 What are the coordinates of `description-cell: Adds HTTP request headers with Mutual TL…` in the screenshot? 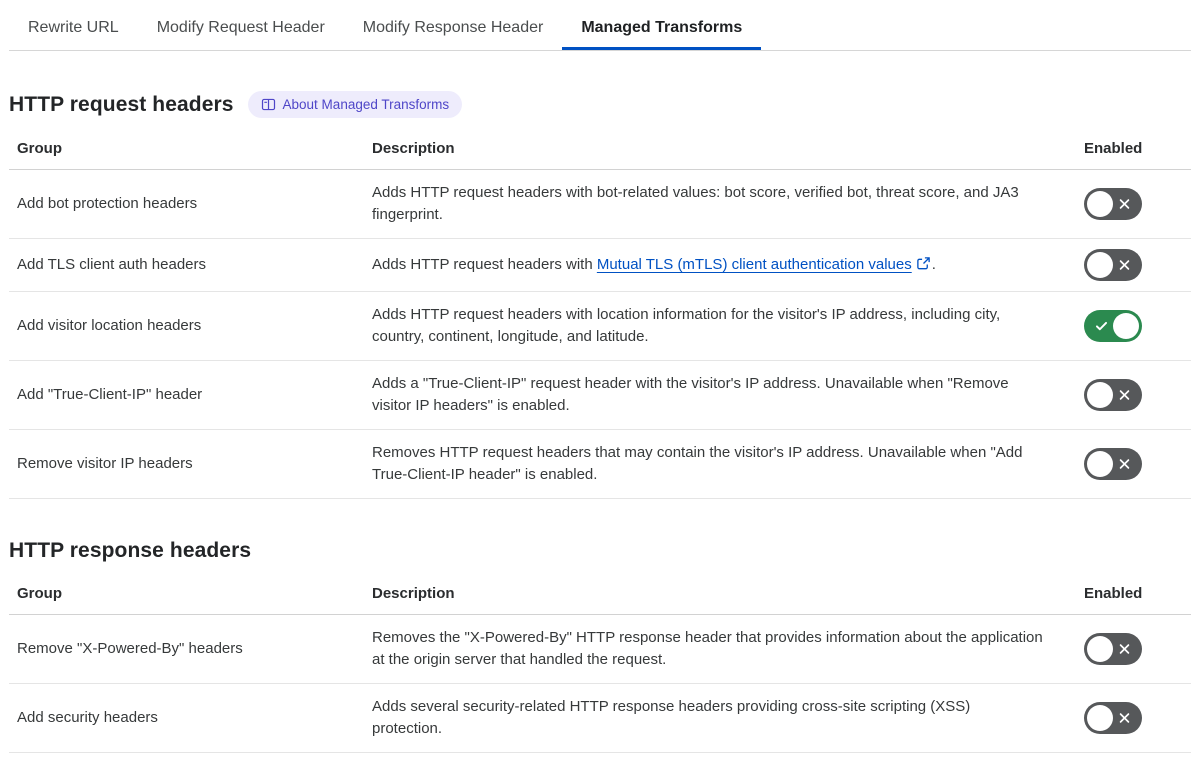 It's located at (723, 265).